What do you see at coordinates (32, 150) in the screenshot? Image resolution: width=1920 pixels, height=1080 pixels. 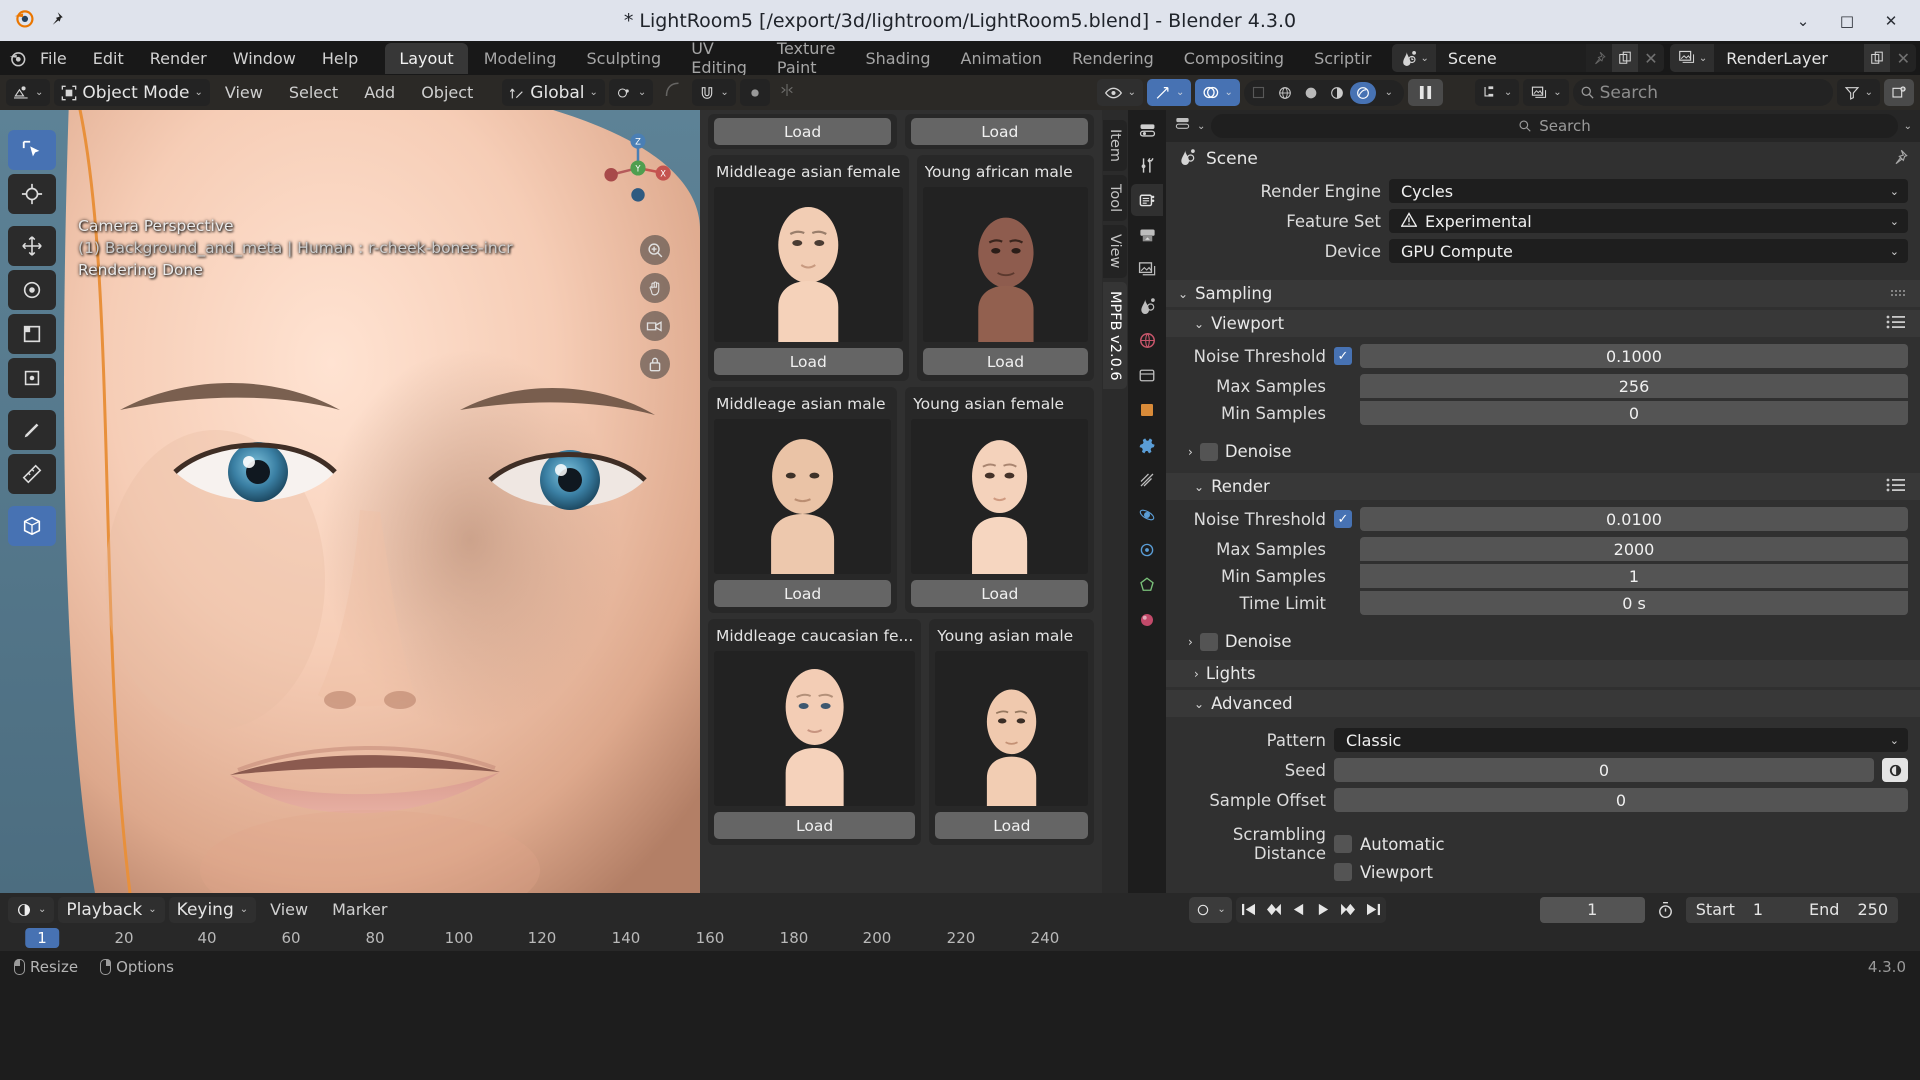 I see `tool-tweak` at bounding box center [32, 150].